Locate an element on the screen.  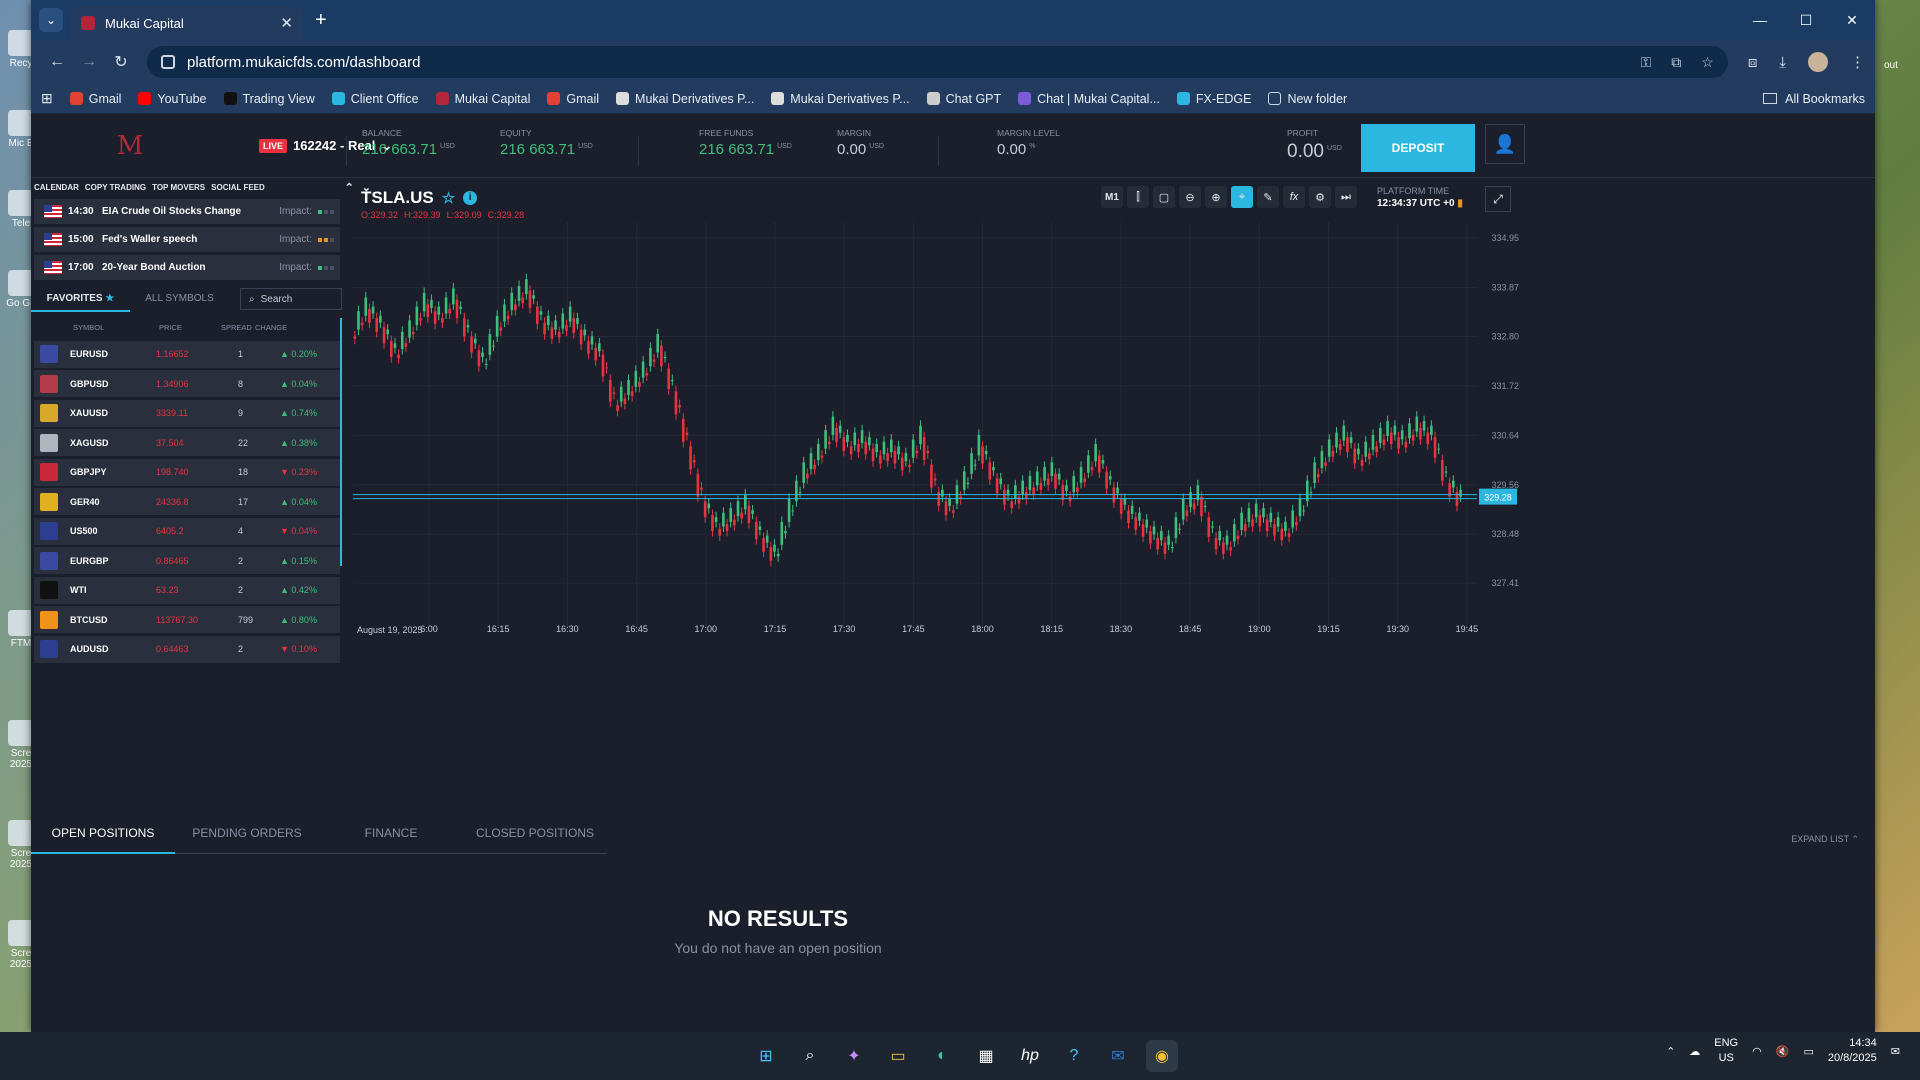
expand-list-button: EXPAND LIST ⌃ is located at coordinates (1825, 839).